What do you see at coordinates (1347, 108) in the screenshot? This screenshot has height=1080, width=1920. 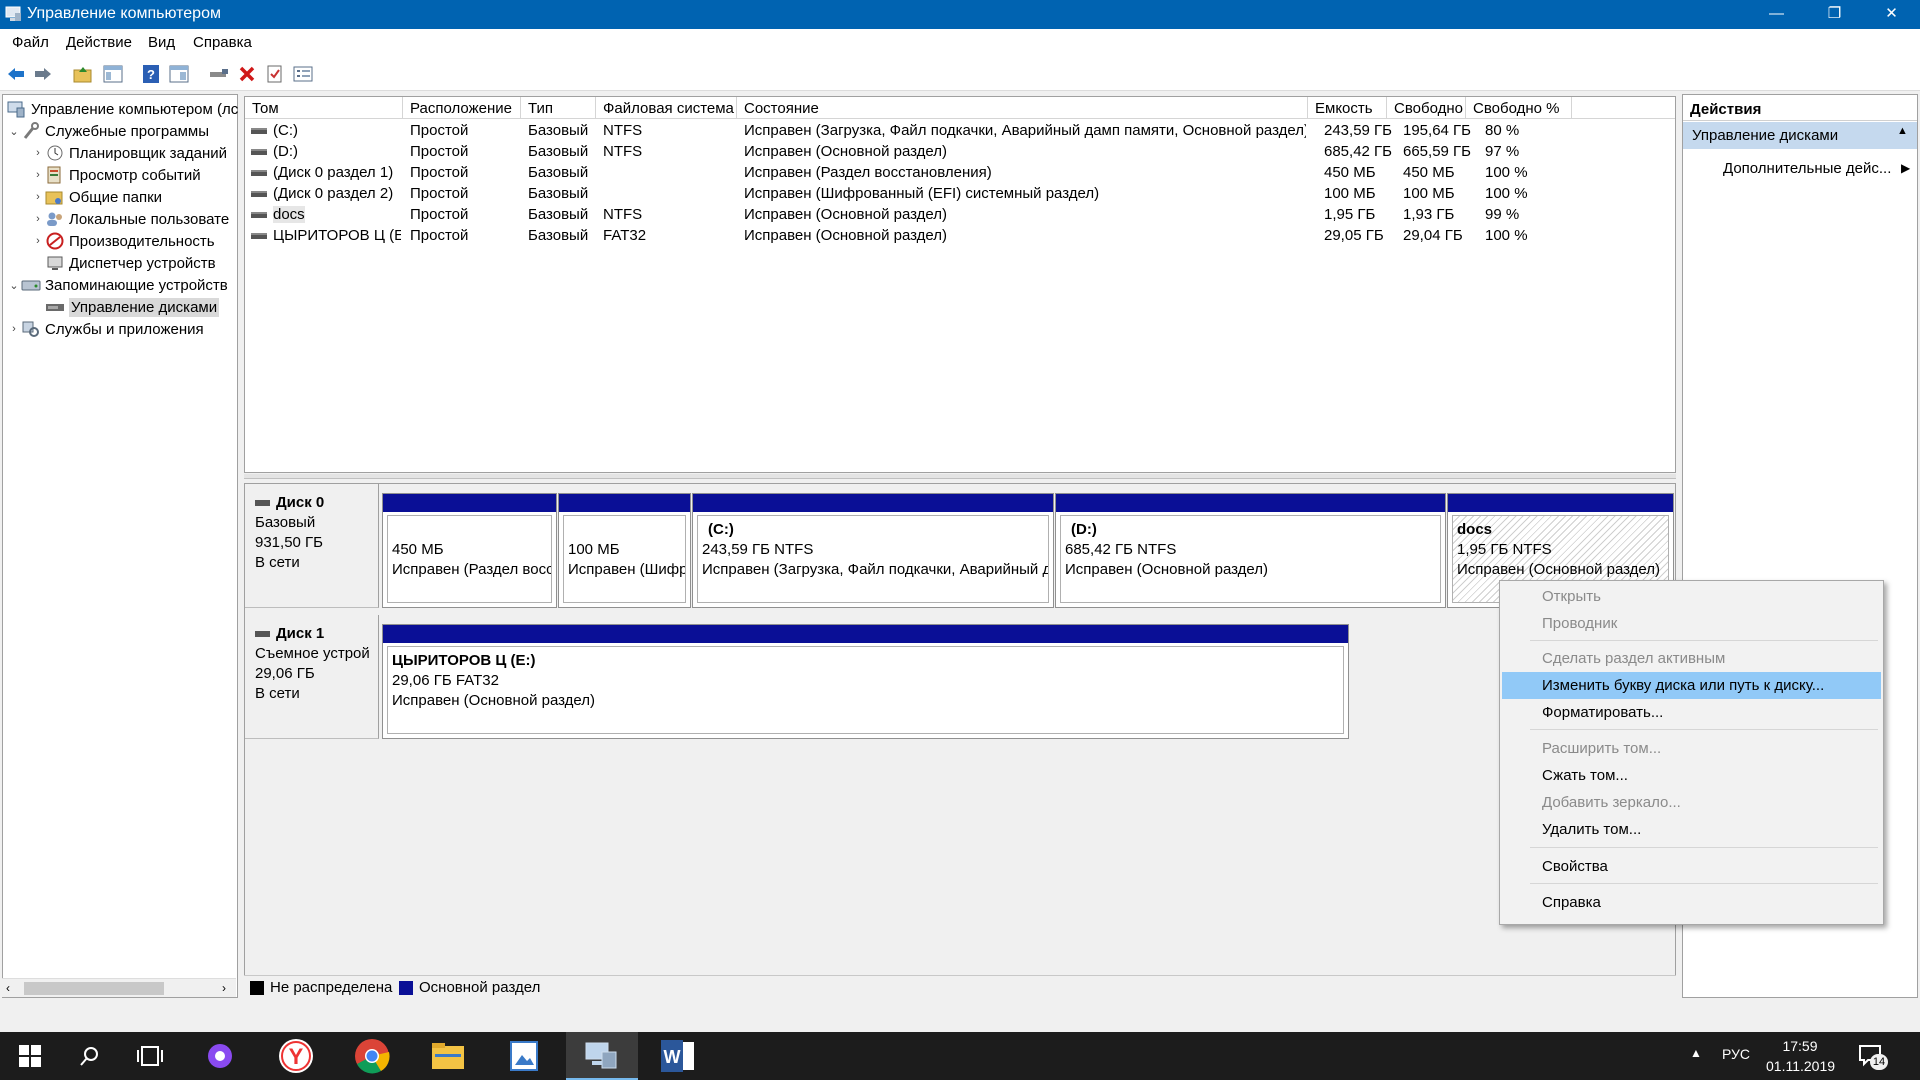 I see `column-header-capacity: Емкость` at bounding box center [1347, 108].